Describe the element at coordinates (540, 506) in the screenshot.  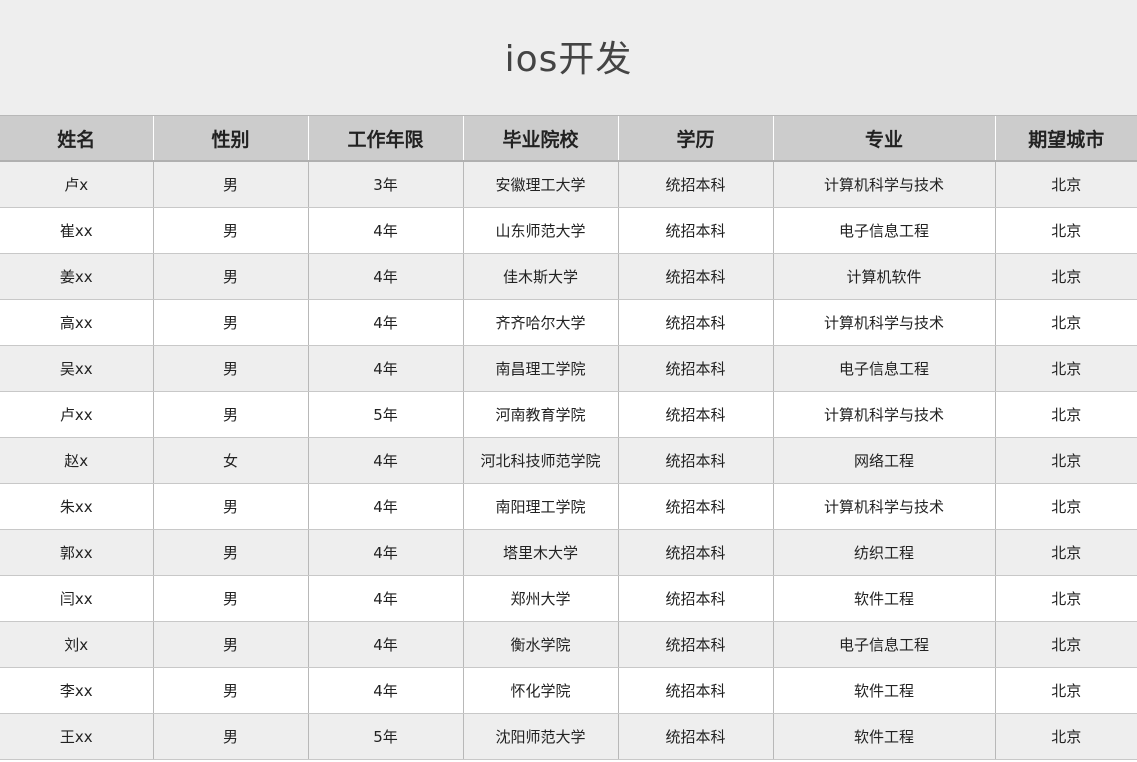
I see `cell-school: 南阳理工学院` at that location.